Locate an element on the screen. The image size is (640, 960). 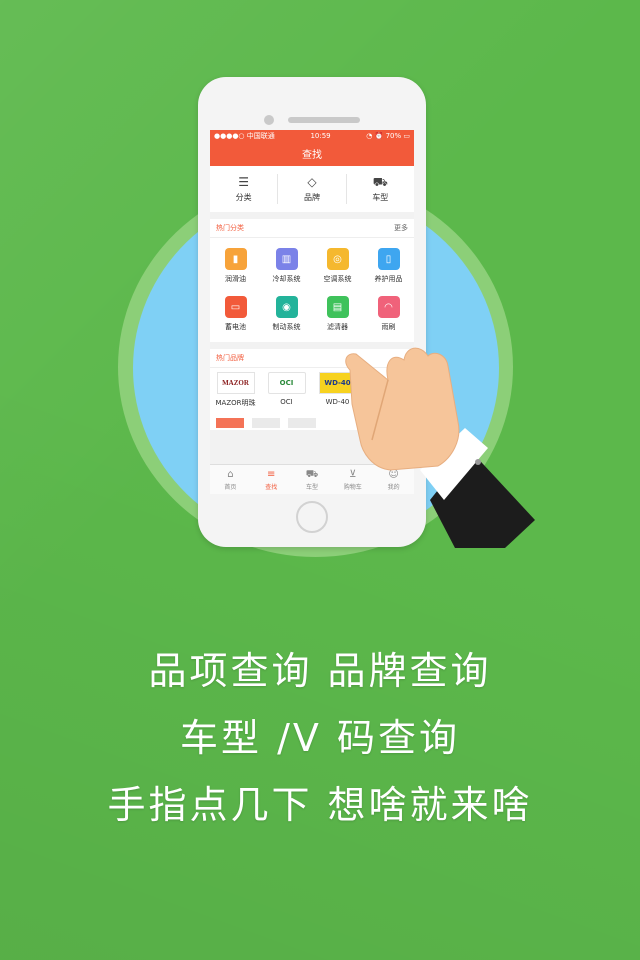
category-battery: ▭ 蓄电池 is located at coordinates (235, 314).